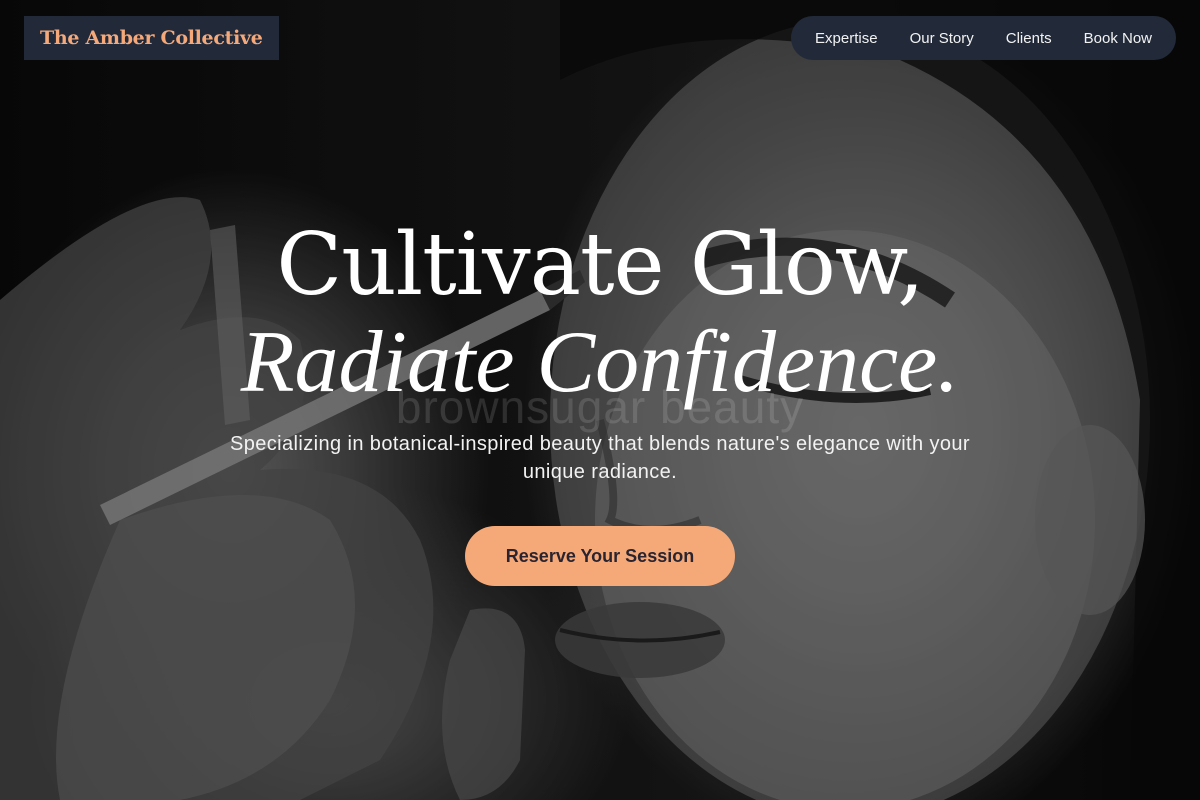 This screenshot has width=1200, height=800. What do you see at coordinates (1029, 38) in the screenshot?
I see `nav-item-clients: Clients` at bounding box center [1029, 38].